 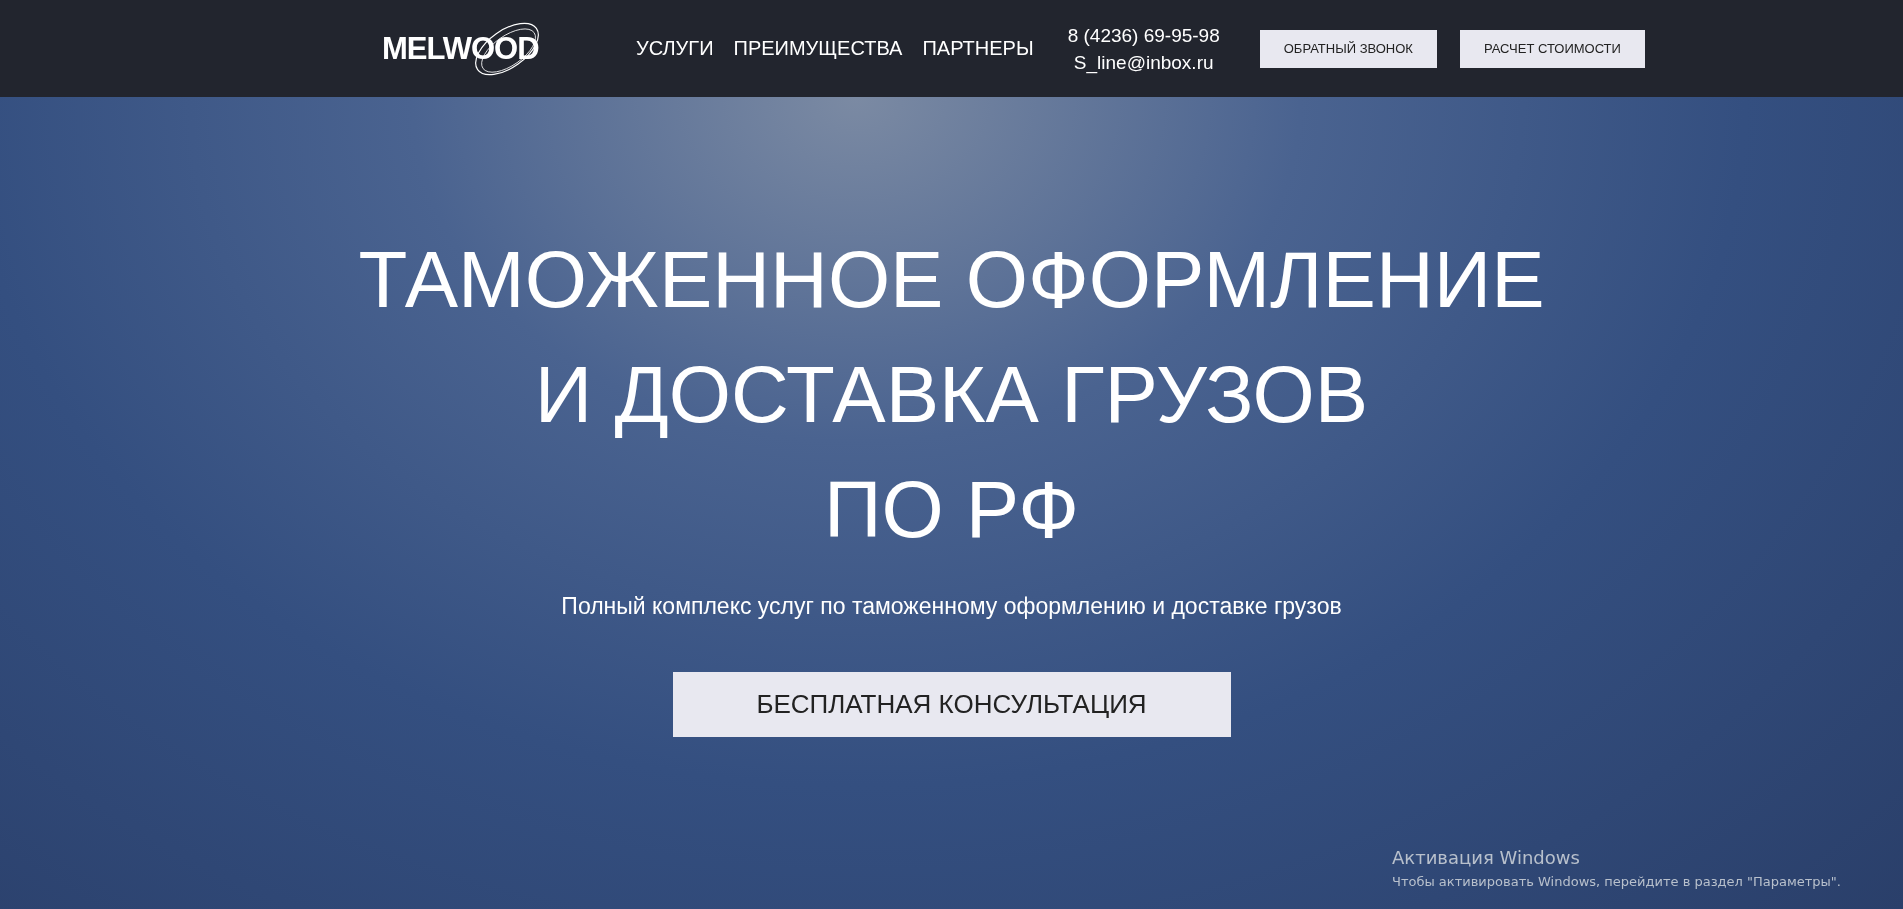 I want to click on nav-link: УСЛУГИ, so click(x=675, y=48).